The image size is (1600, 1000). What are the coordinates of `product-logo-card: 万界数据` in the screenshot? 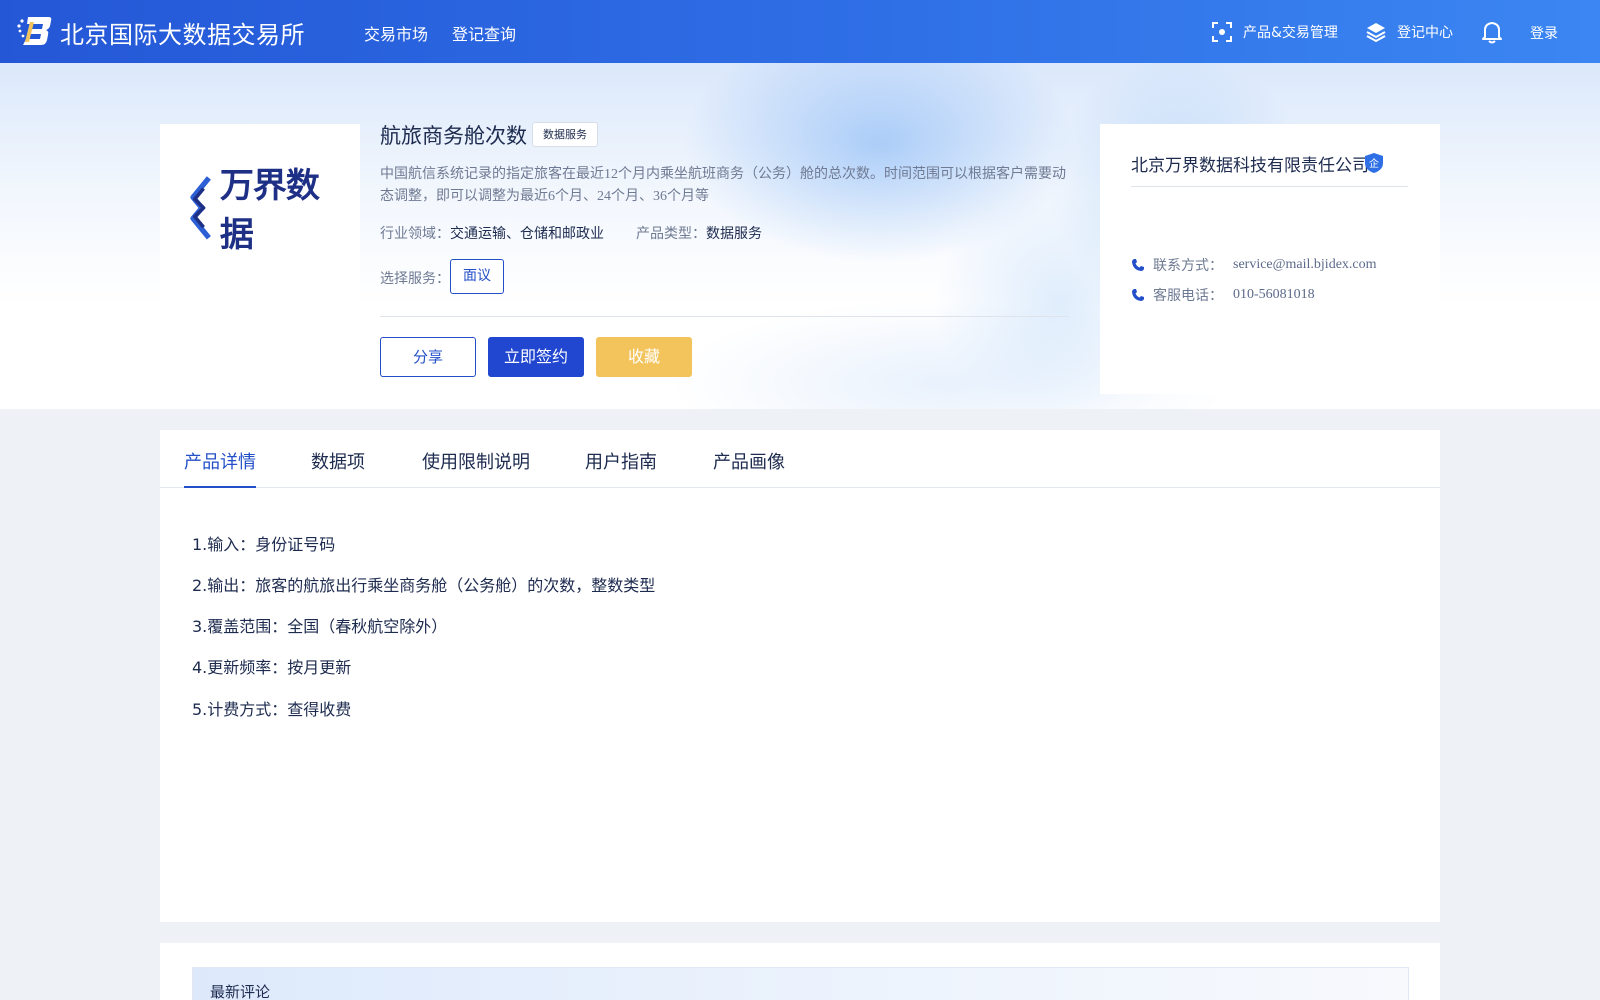 It's located at (260, 266).